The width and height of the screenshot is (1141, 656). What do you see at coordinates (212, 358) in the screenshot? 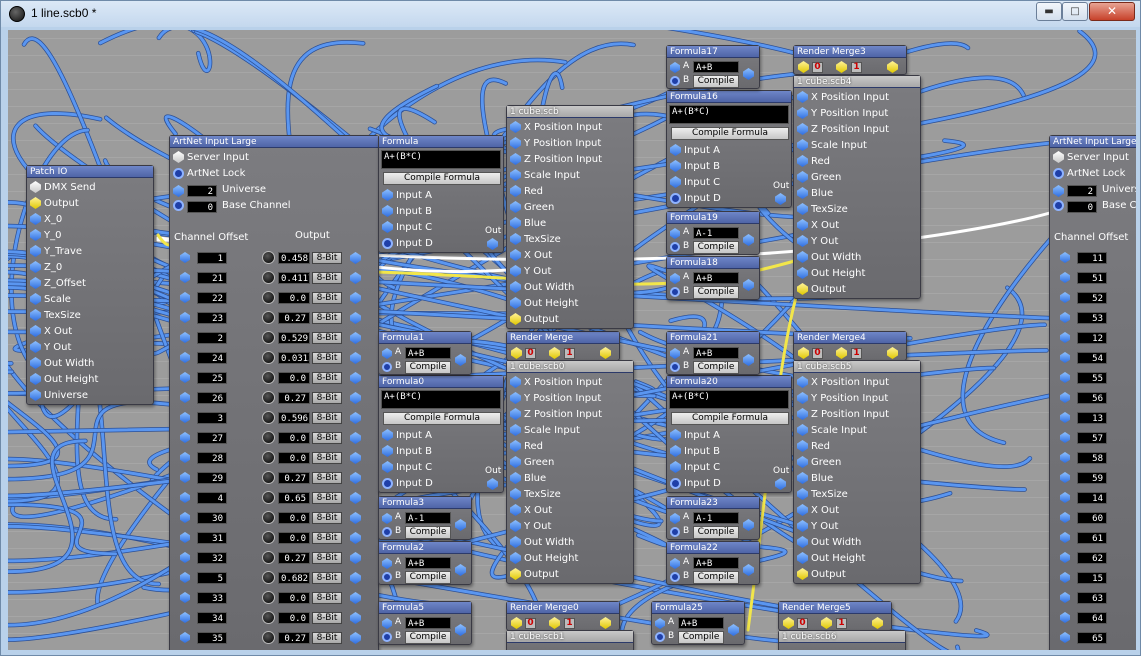
I see `channel-offset-field: 24` at bounding box center [212, 358].